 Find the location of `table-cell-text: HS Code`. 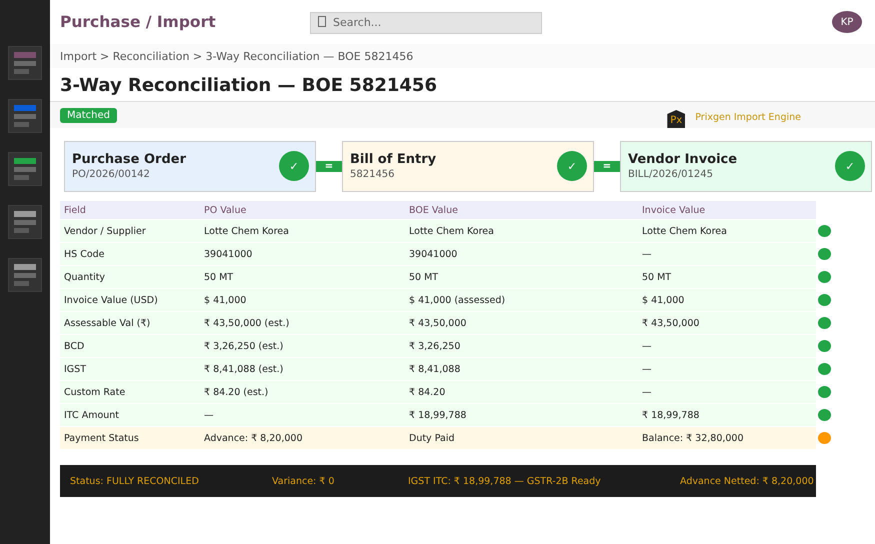

table-cell-text: HS Code is located at coordinates (84, 254).